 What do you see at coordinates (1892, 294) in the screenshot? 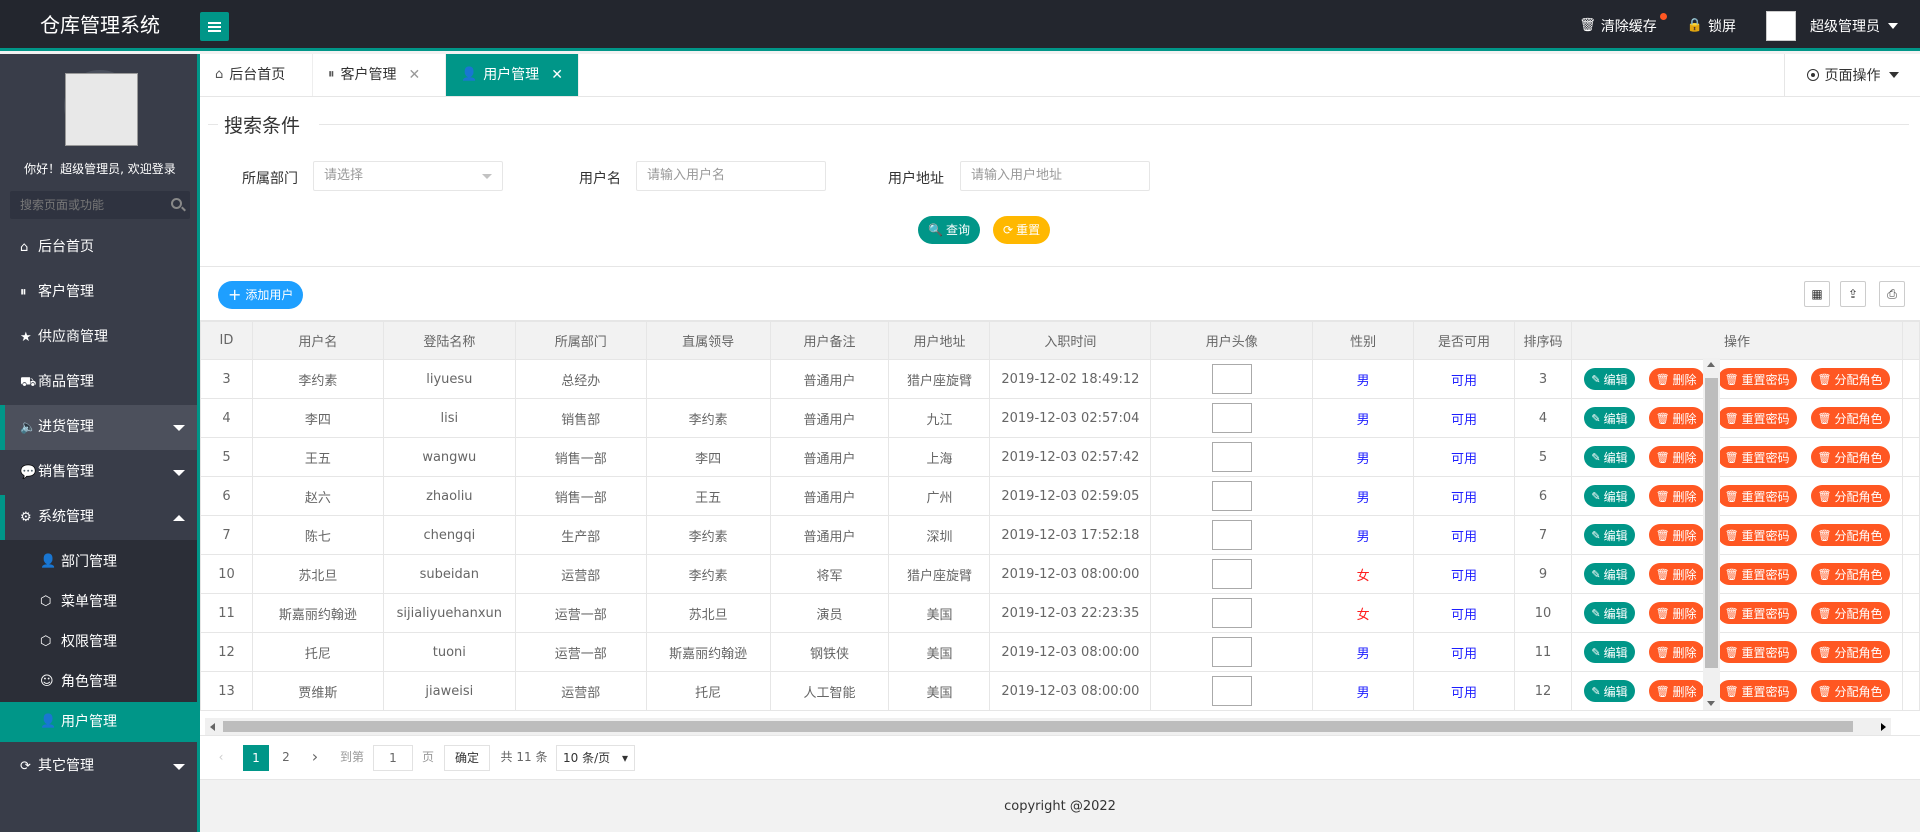
I see `print-icon: ⎙` at bounding box center [1892, 294].